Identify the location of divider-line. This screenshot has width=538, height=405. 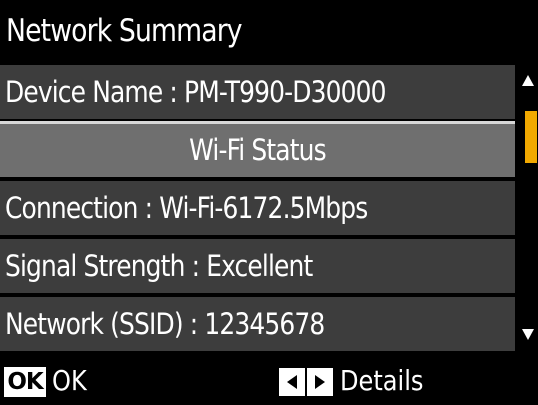
(257, 122).